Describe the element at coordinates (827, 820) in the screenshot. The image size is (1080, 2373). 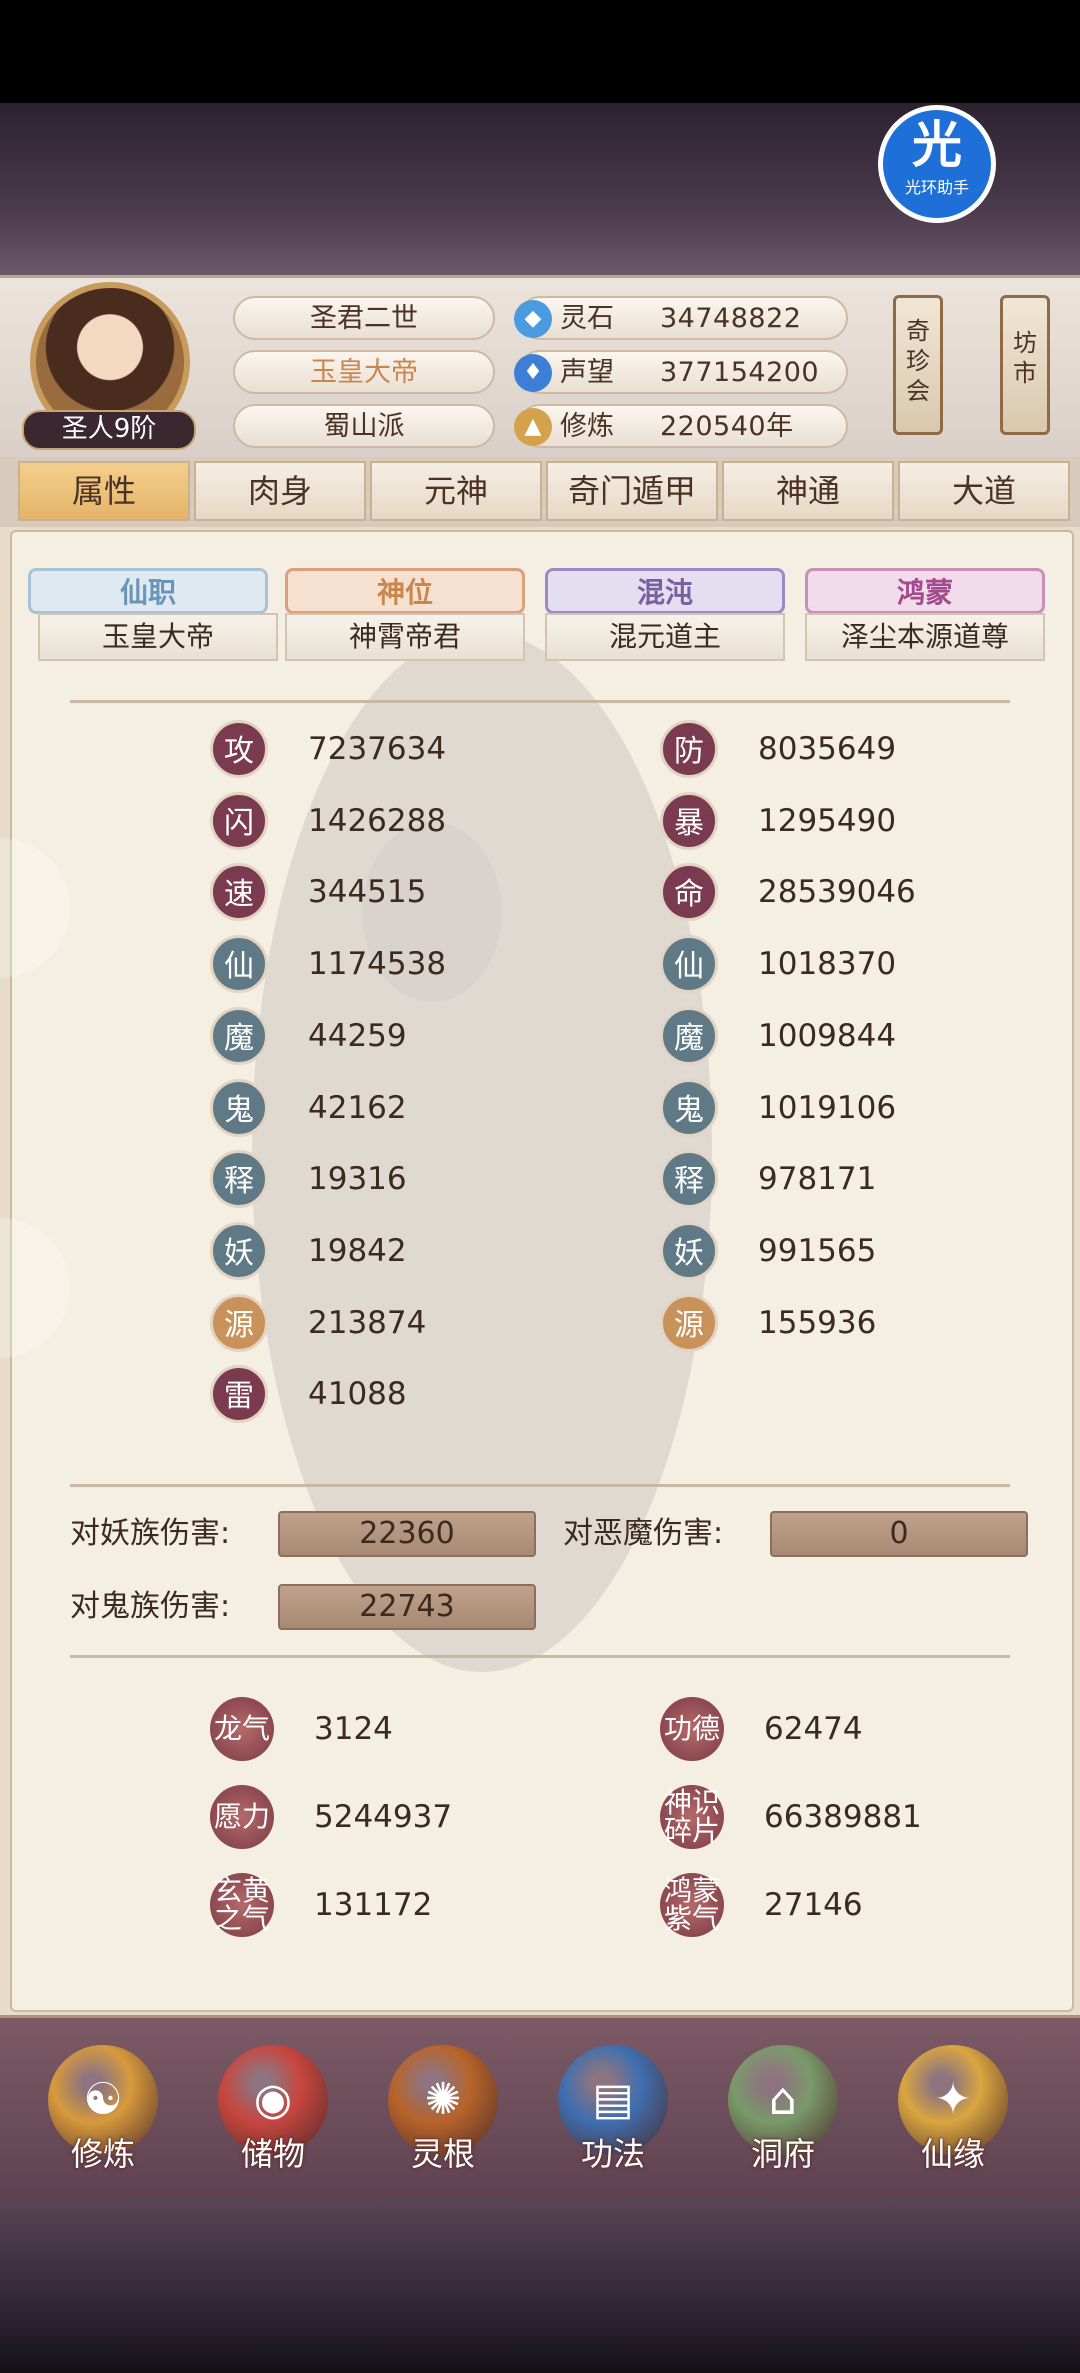
I see `stat-value: 1295490` at that location.